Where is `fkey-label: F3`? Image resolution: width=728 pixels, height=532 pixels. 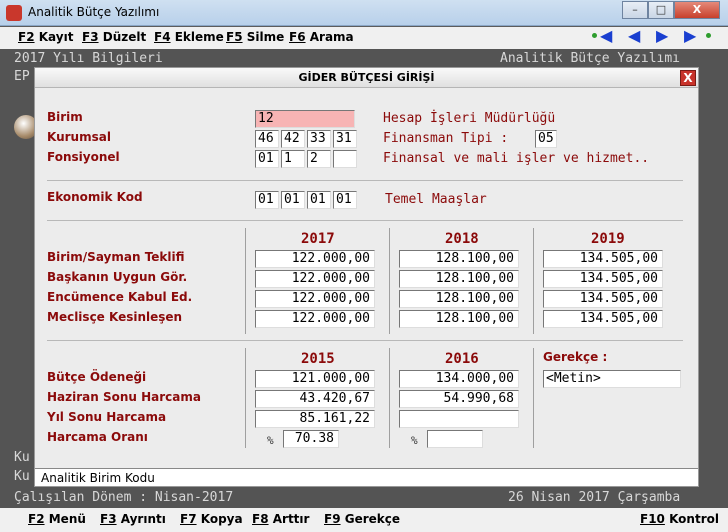 fkey-label: F3 is located at coordinates (108, 519).